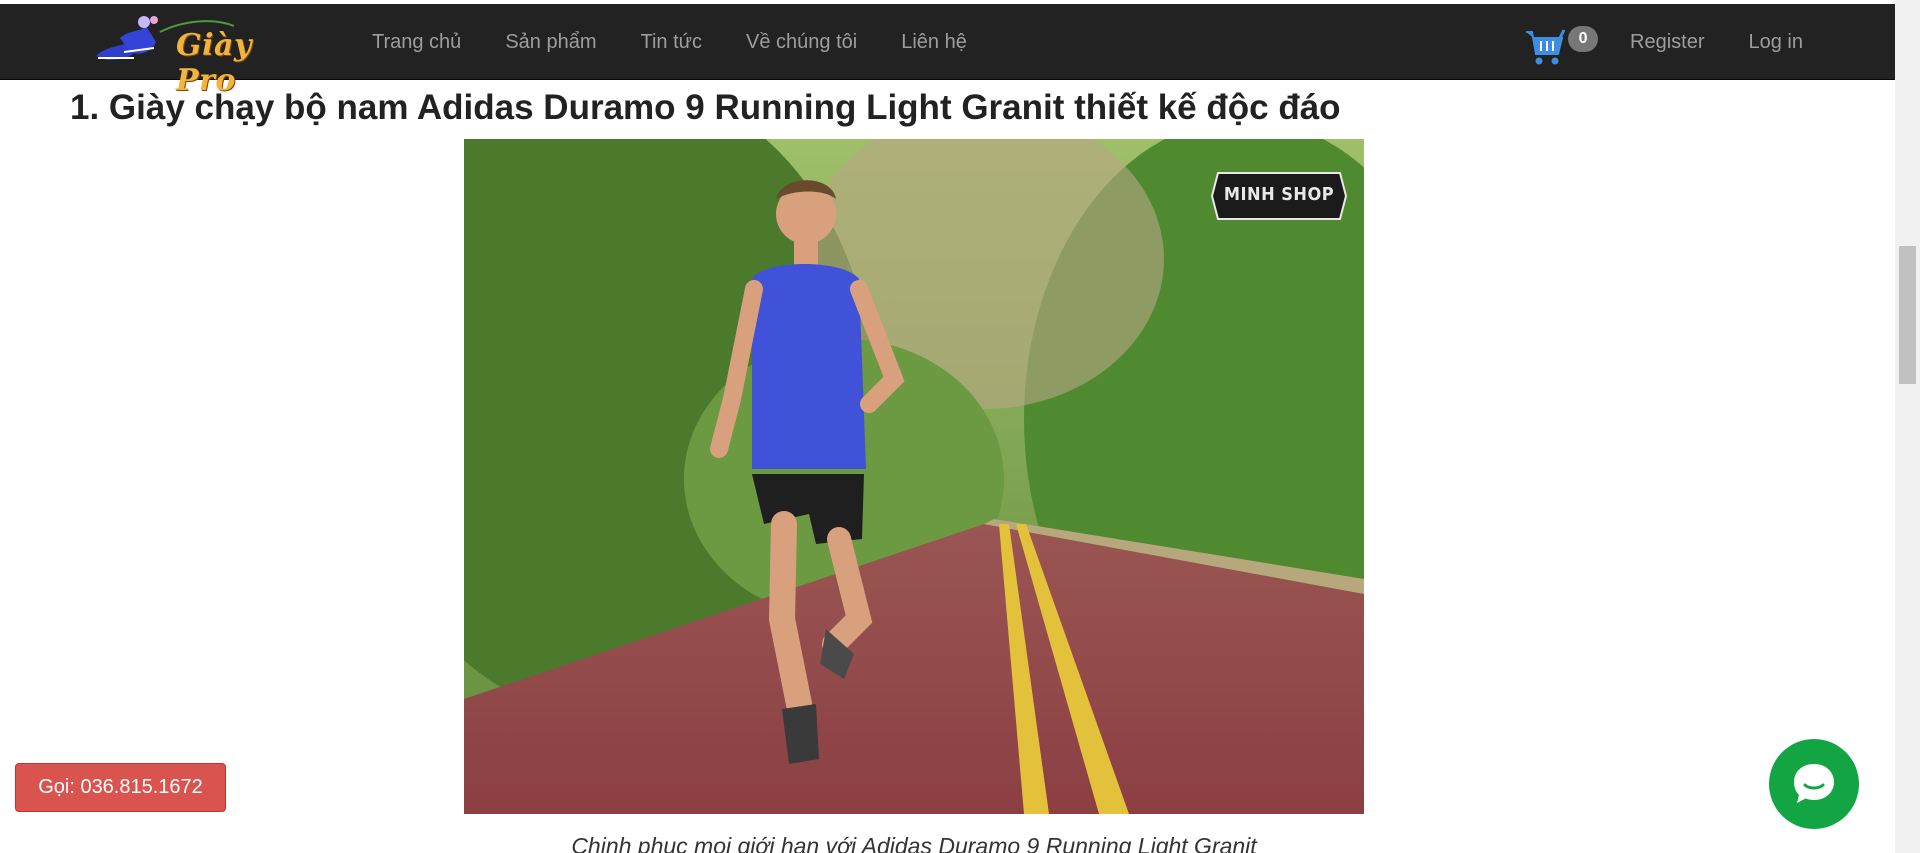  I want to click on nav-about: Về chúng tôi, so click(801, 42).